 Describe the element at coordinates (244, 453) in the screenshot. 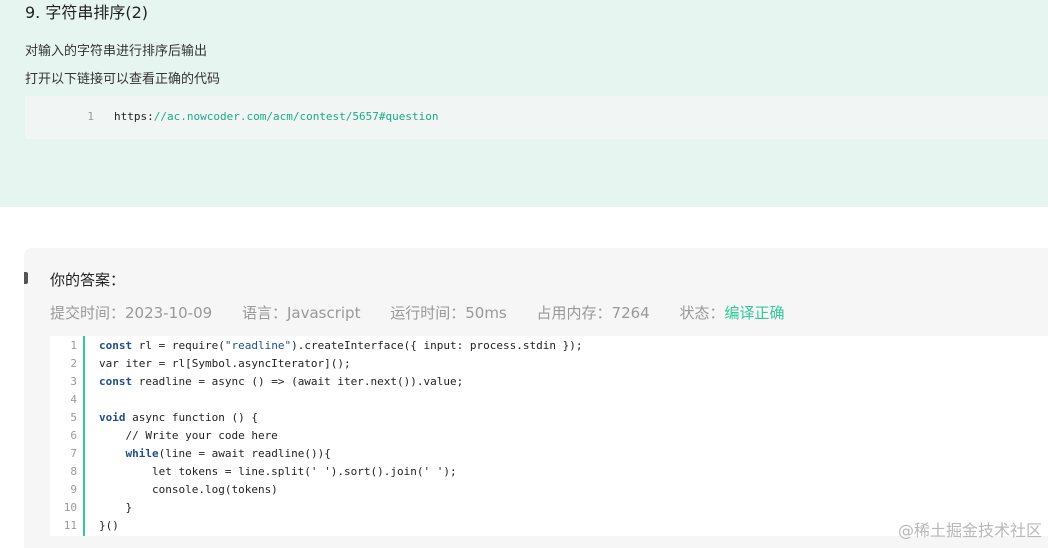

I see `code-text: (line = await readline()){` at that location.